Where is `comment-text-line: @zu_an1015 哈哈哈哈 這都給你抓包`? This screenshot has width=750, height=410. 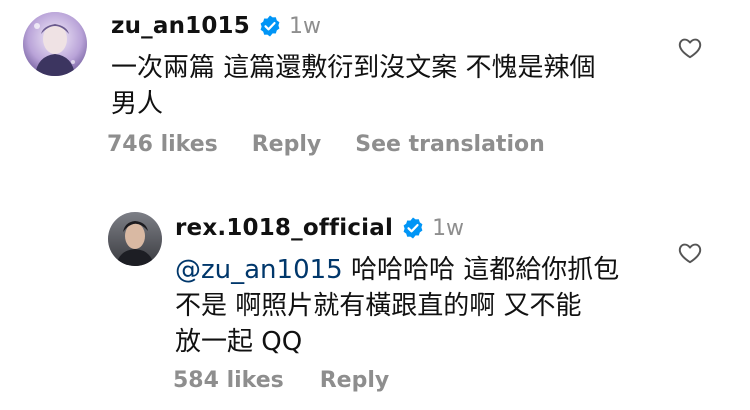
comment-text-line: @zu_an1015 哈哈哈哈 這都給你抓包 is located at coordinates (397, 270).